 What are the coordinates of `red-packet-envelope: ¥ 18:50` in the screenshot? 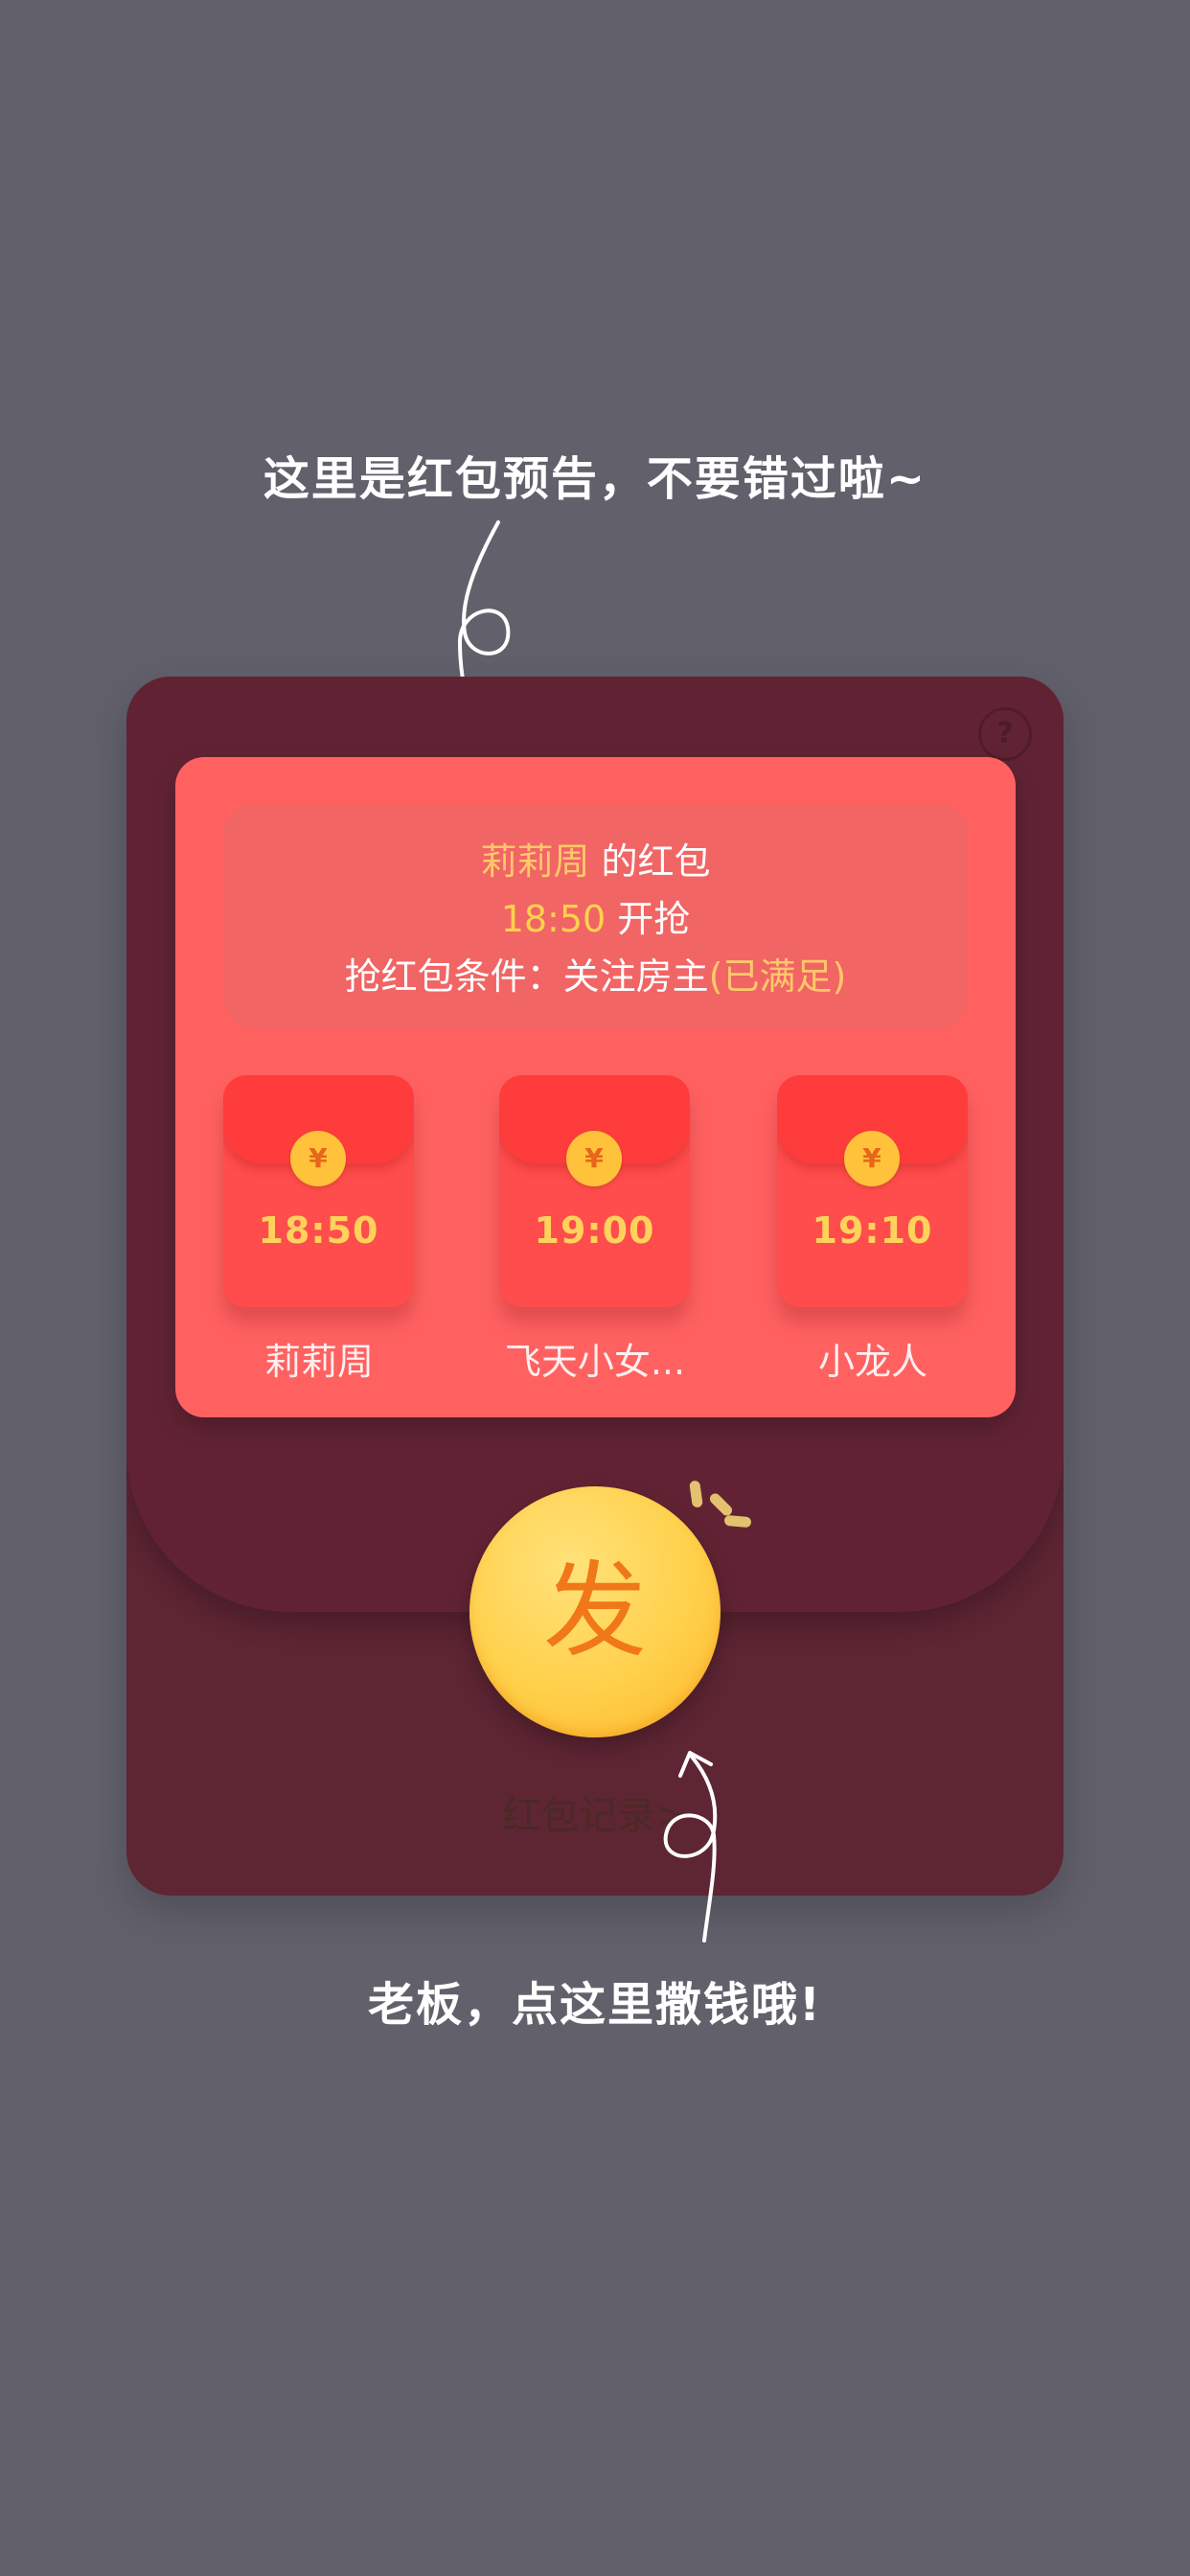 It's located at (319, 1191).